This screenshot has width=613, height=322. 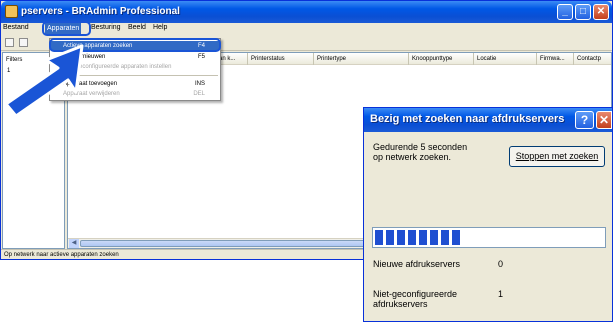 I want to click on help-icon: ?, so click(x=584, y=120).